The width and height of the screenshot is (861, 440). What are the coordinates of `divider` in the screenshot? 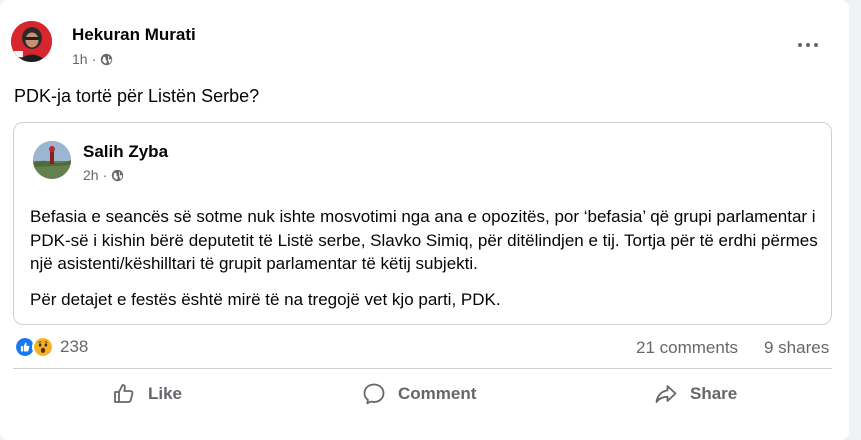 It's located at (422, 368).